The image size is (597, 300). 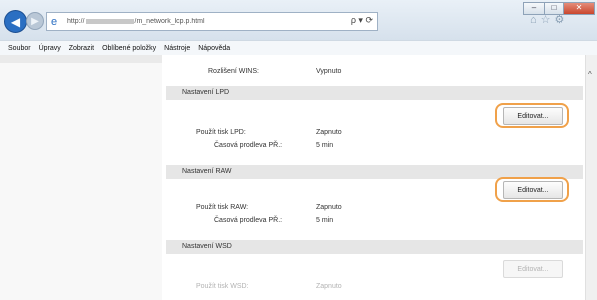 What do you see at coordinates (81, 48) in the screenshot?
I see `menu-view: Zobrazit` at bounding box center [81, 48].